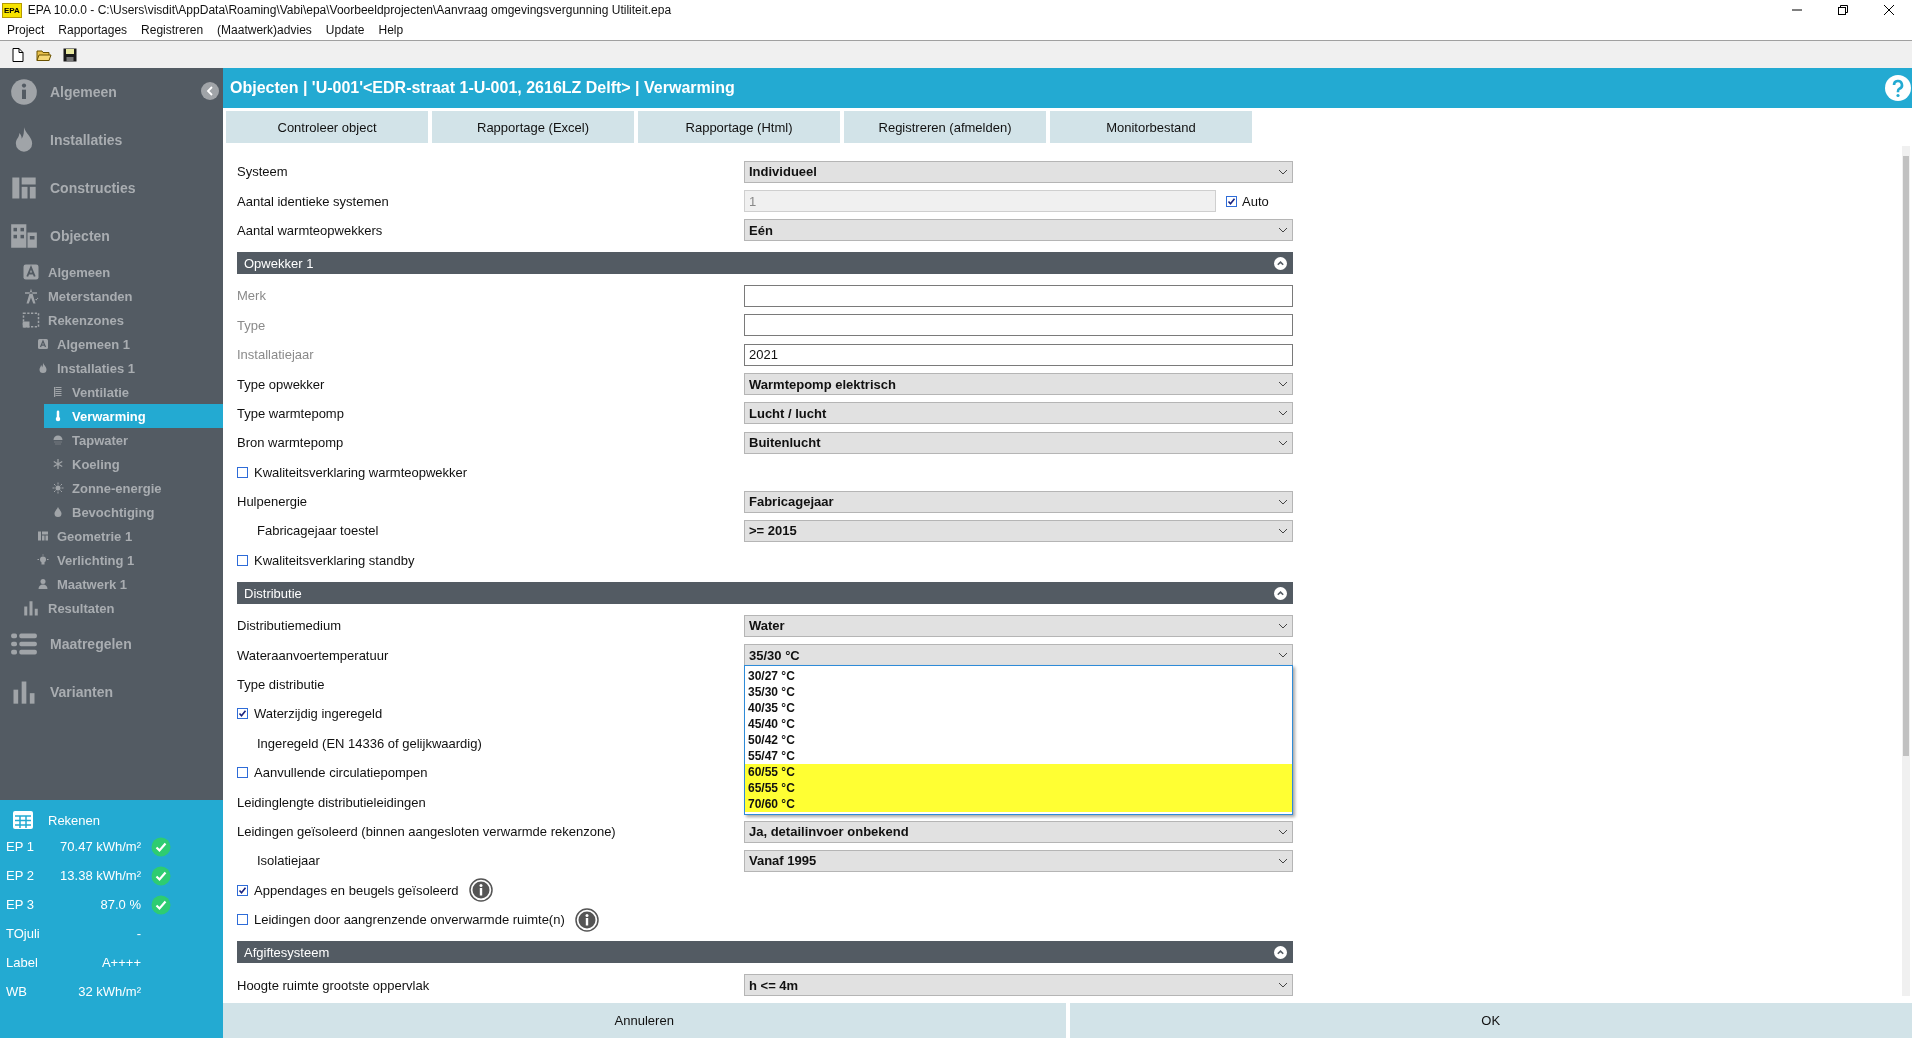  I want to click on dropdown: Warmtepomp elektrisch, so click(1018, 384).